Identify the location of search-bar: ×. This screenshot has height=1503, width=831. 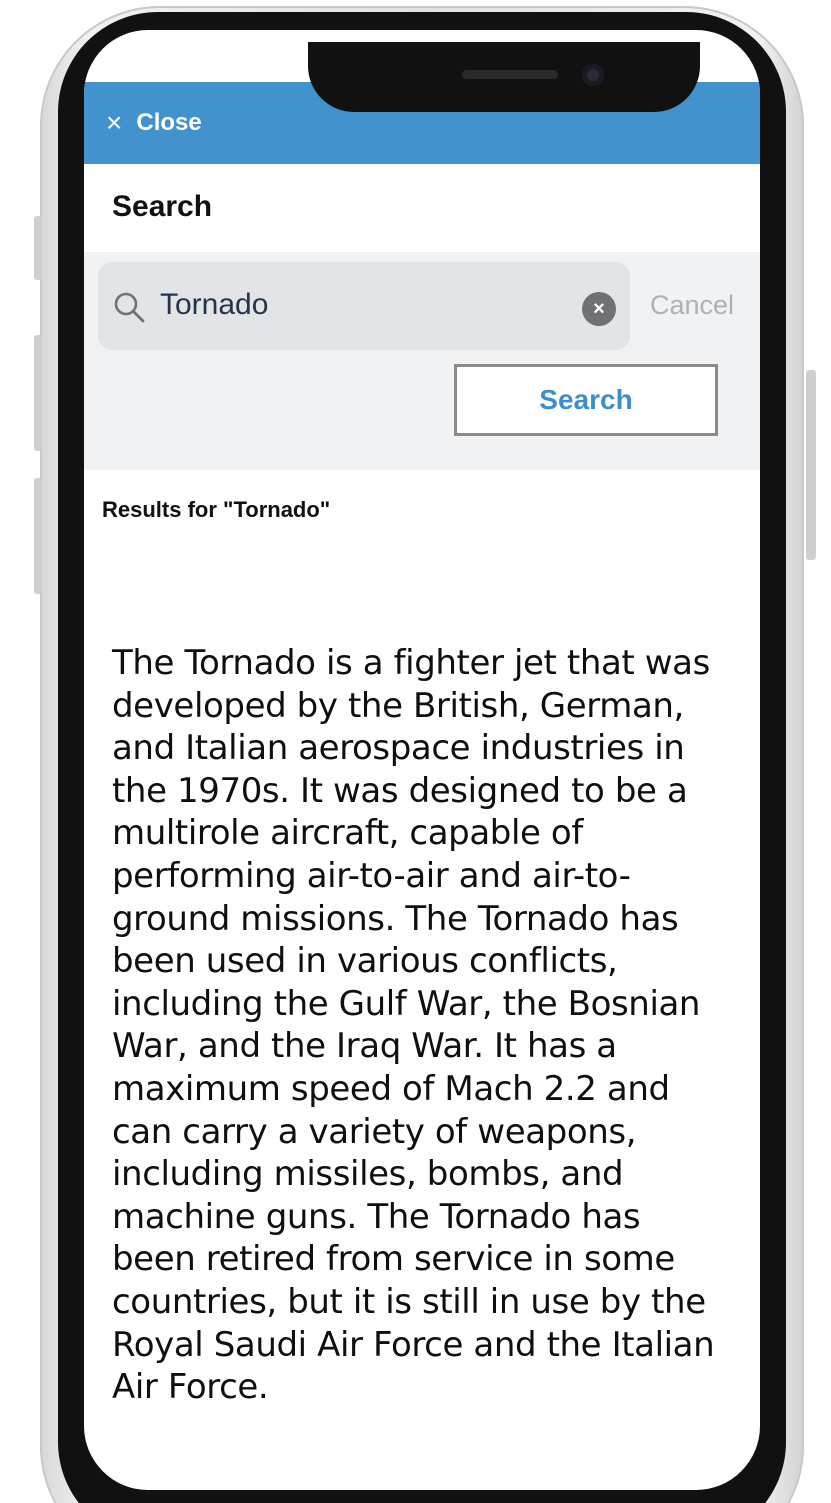
(364, 306).